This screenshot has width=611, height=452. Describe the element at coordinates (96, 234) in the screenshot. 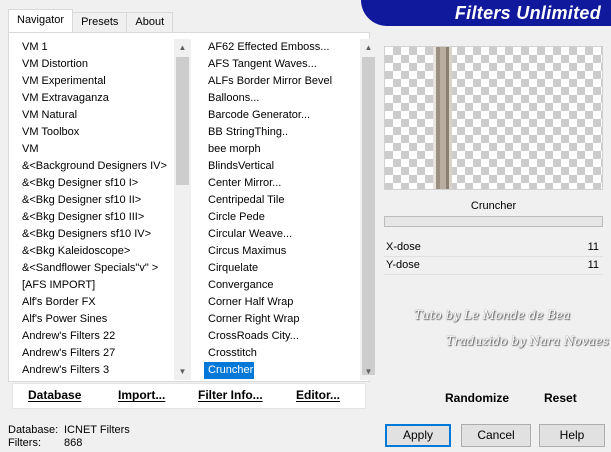

I see `category-item: &<Bkg Designers sf10 IV>` at that location.